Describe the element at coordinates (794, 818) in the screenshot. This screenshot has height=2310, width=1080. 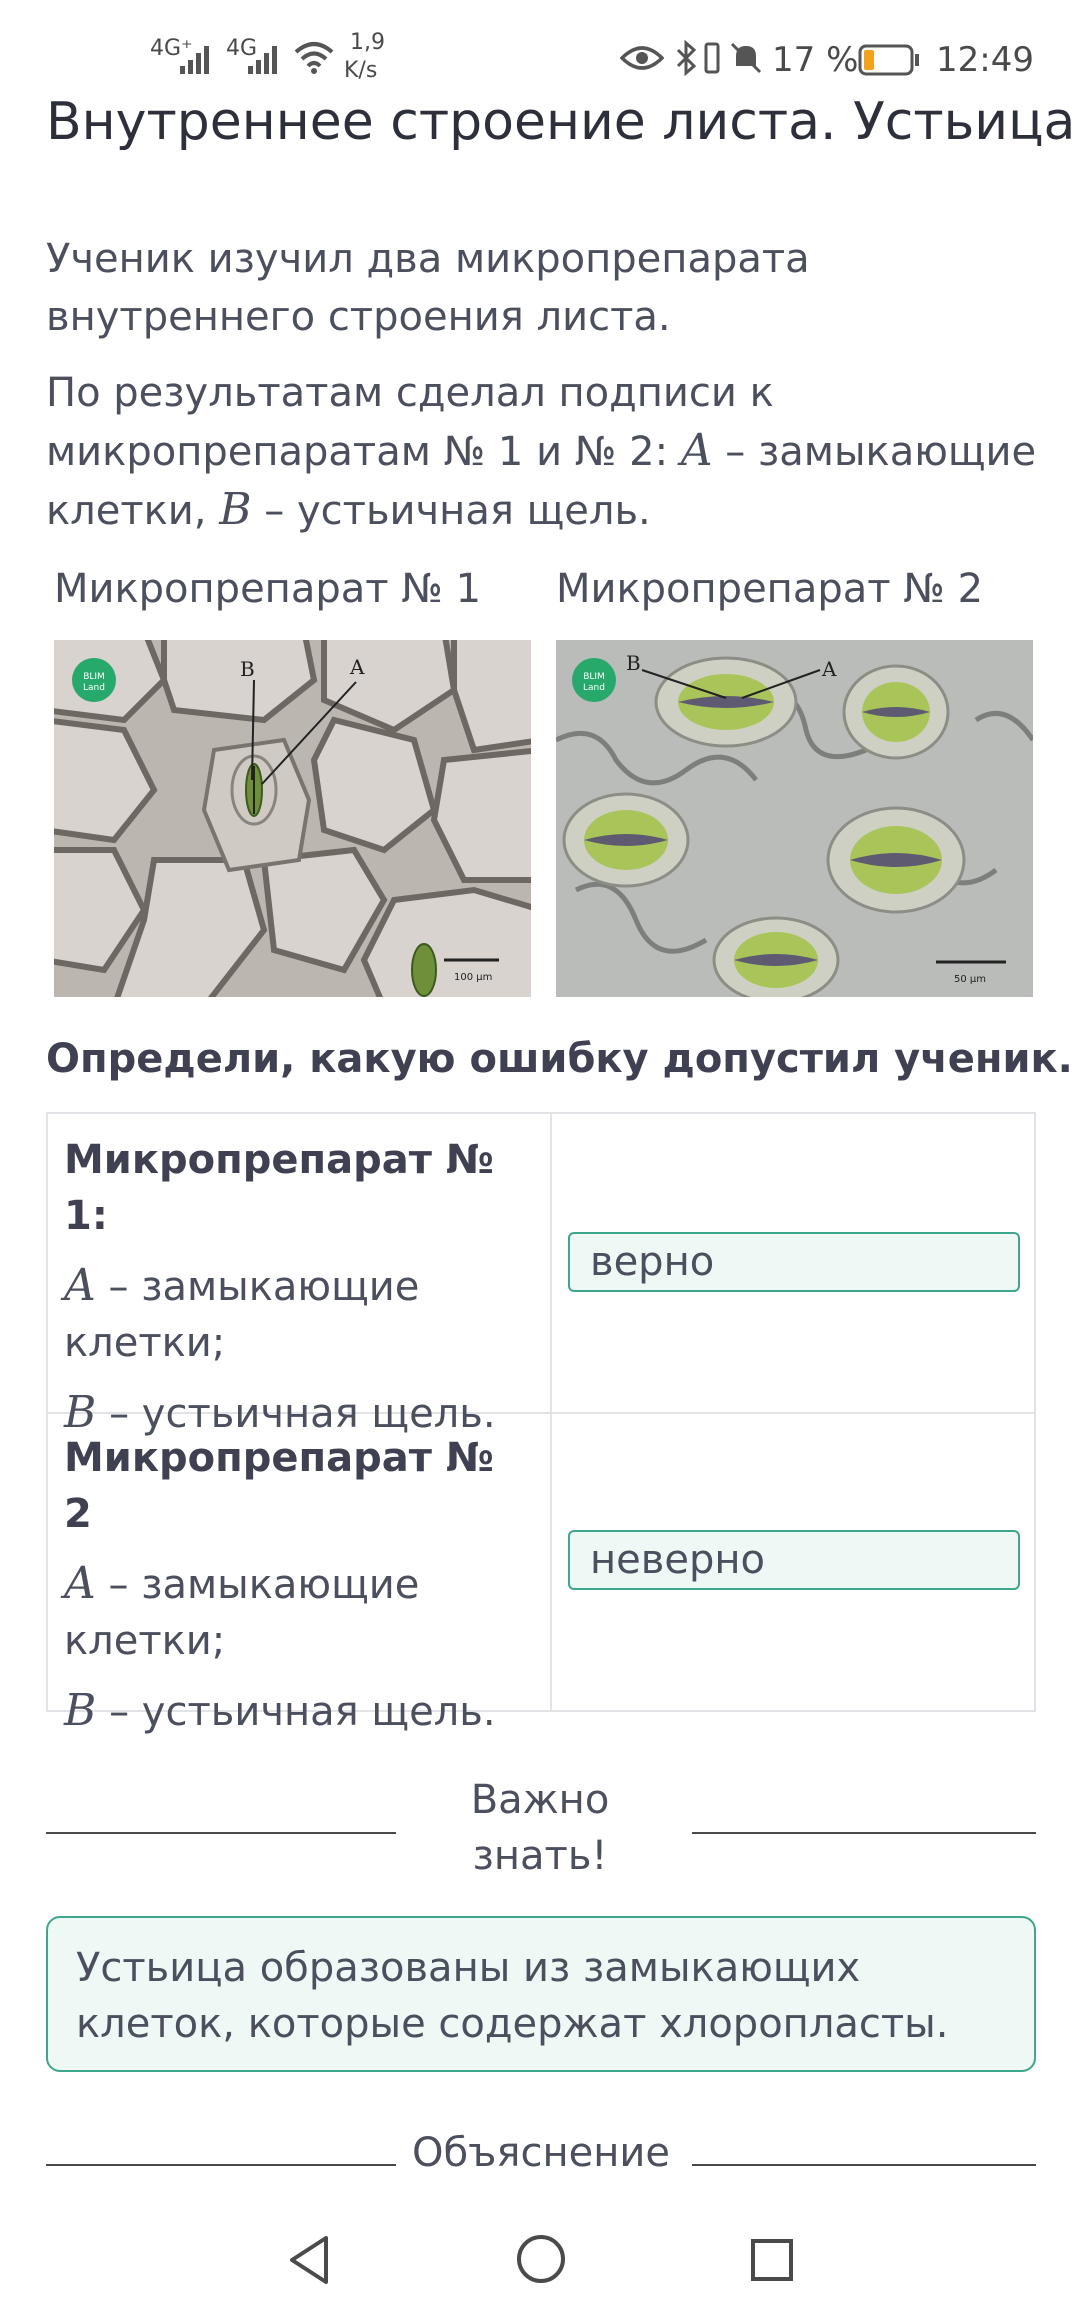
I see `specimen-2-image: B A 50 μm BLIM Land` at that location.